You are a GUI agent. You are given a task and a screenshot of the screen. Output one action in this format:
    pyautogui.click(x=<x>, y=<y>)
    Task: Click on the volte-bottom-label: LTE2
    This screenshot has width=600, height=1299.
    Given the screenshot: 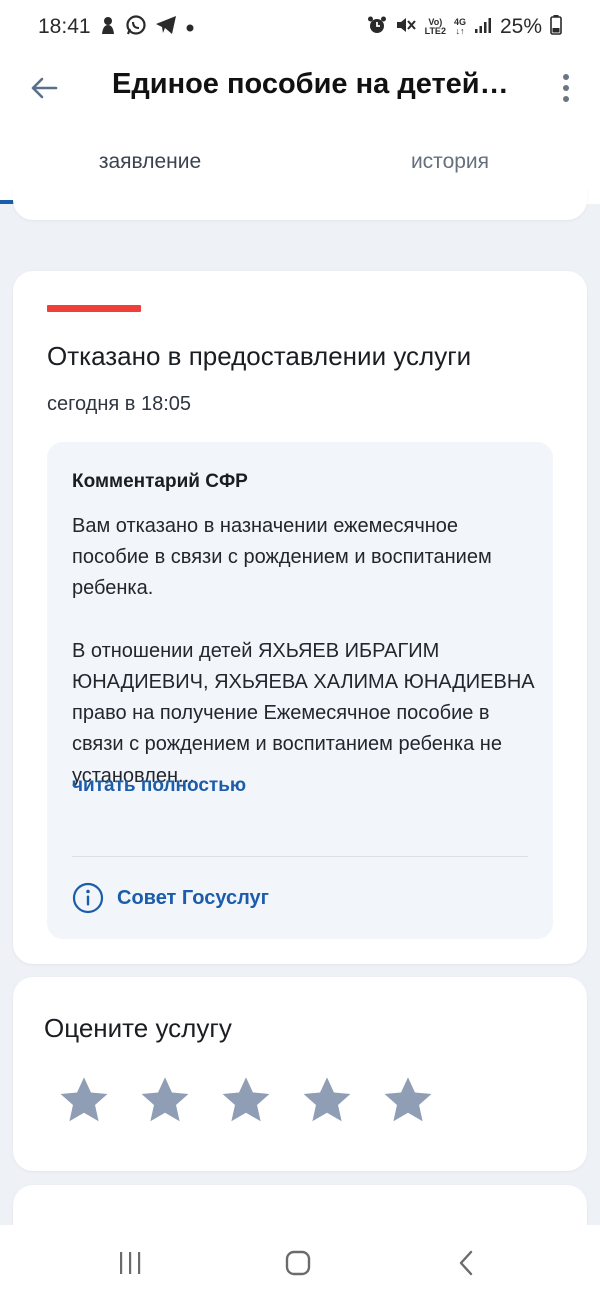 What is the action you would take?
    pyautogui.click(x=435, y=31)
    